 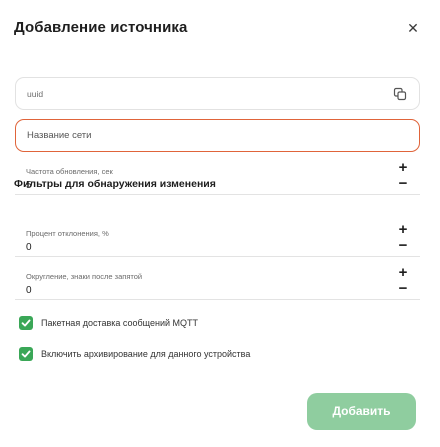 What do you see at coordinates (403, 167) in the screenshot?
I see `update-frequency-plus-button: +` at bounding box center [403, 167].